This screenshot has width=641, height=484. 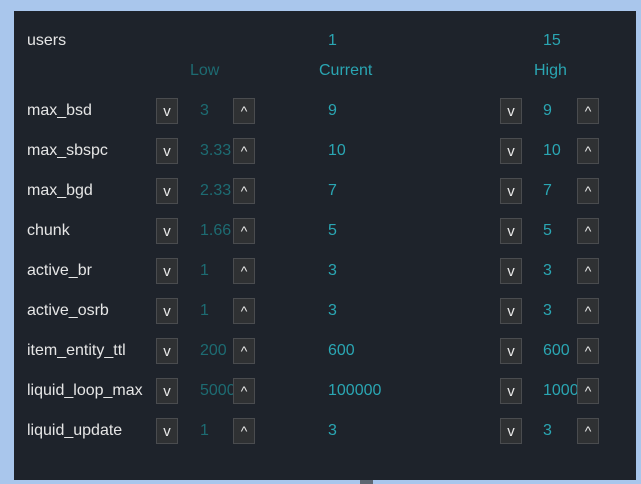 I want to click on param-name: max_sbspc, so click(x=67, y=150).